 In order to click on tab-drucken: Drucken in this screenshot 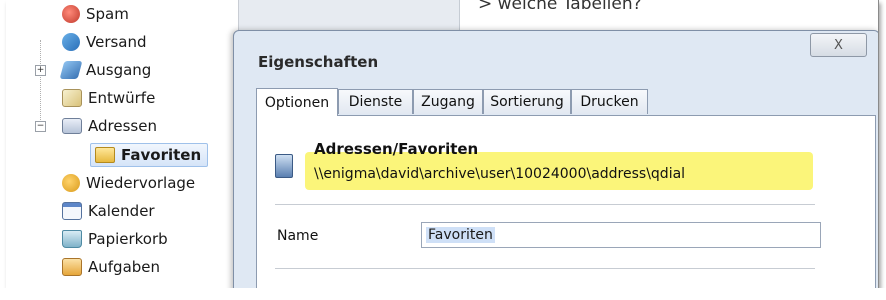, I will do `click(609, 101)`.